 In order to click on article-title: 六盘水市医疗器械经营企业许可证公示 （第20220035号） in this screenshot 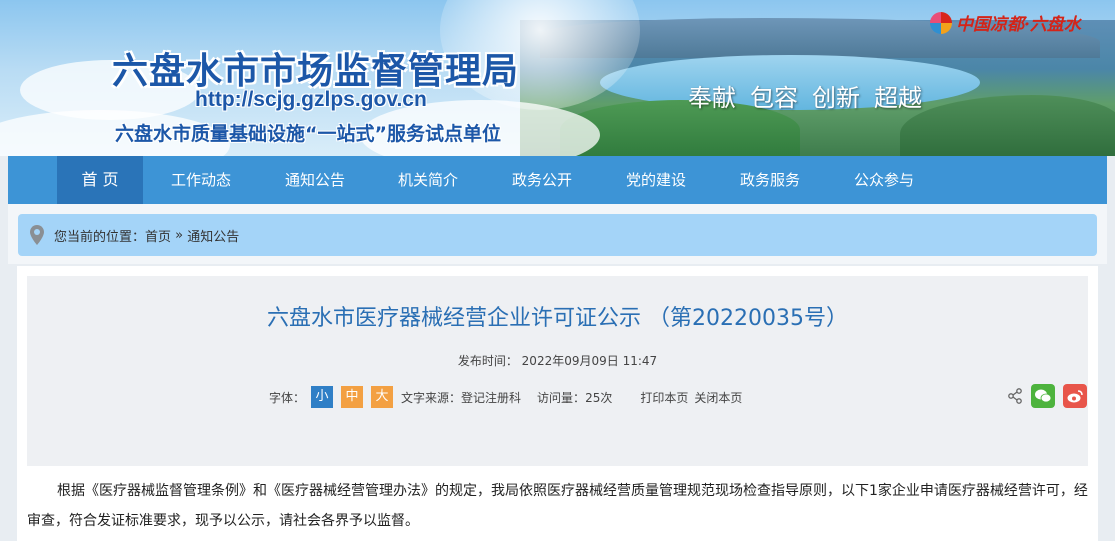, I will do `click(557, 318)`.